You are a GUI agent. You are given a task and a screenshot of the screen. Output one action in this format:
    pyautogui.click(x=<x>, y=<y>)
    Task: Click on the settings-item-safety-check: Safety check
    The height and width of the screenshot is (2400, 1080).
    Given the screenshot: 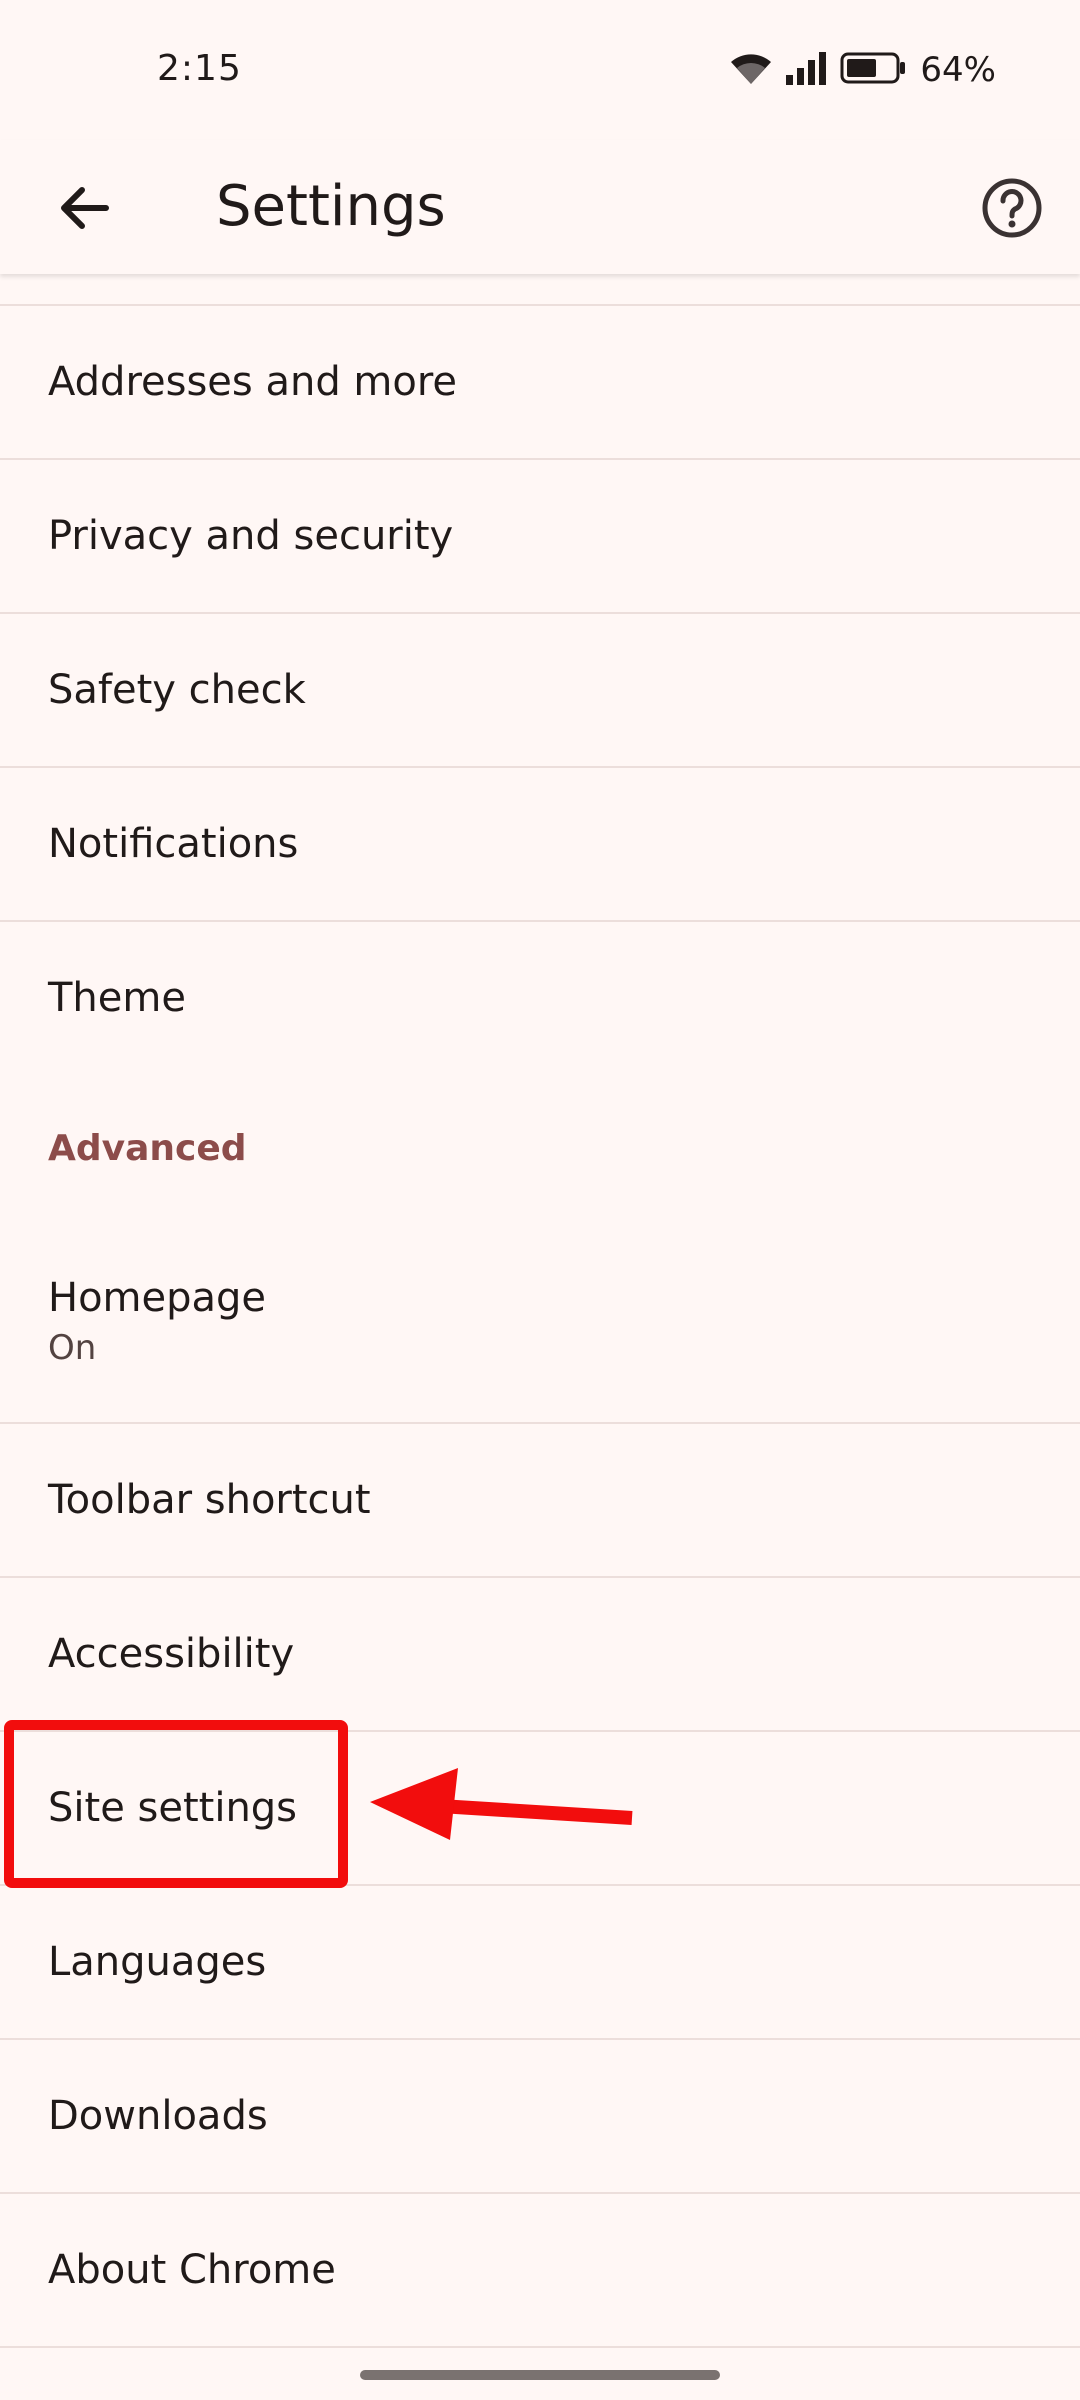 What is the action you would take?
    pyautogui.click(x=540, y=690)
    